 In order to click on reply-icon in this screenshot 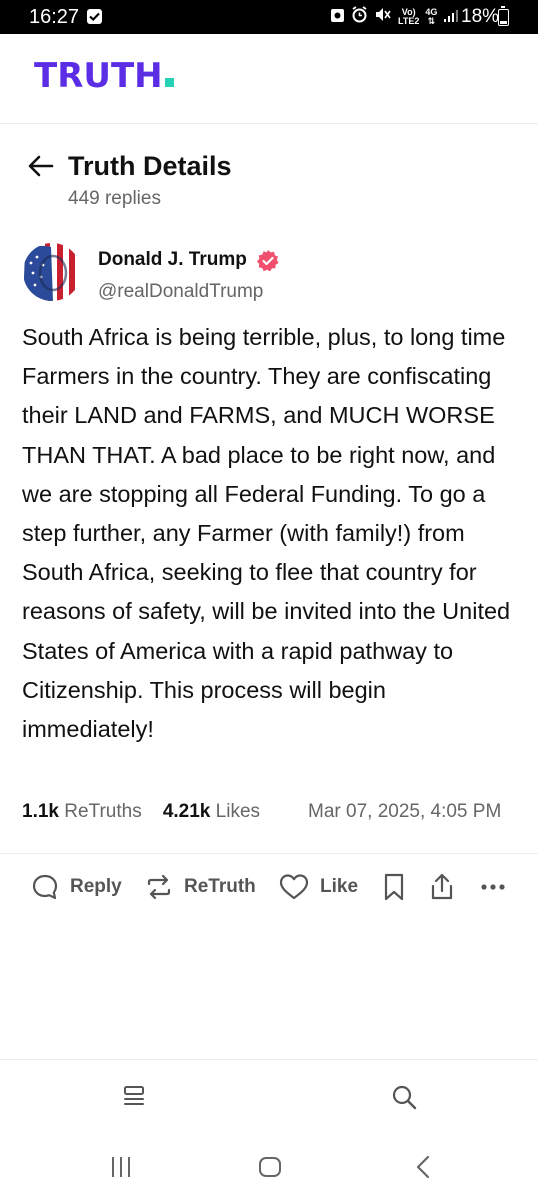, I will do `click(45, 887)`.